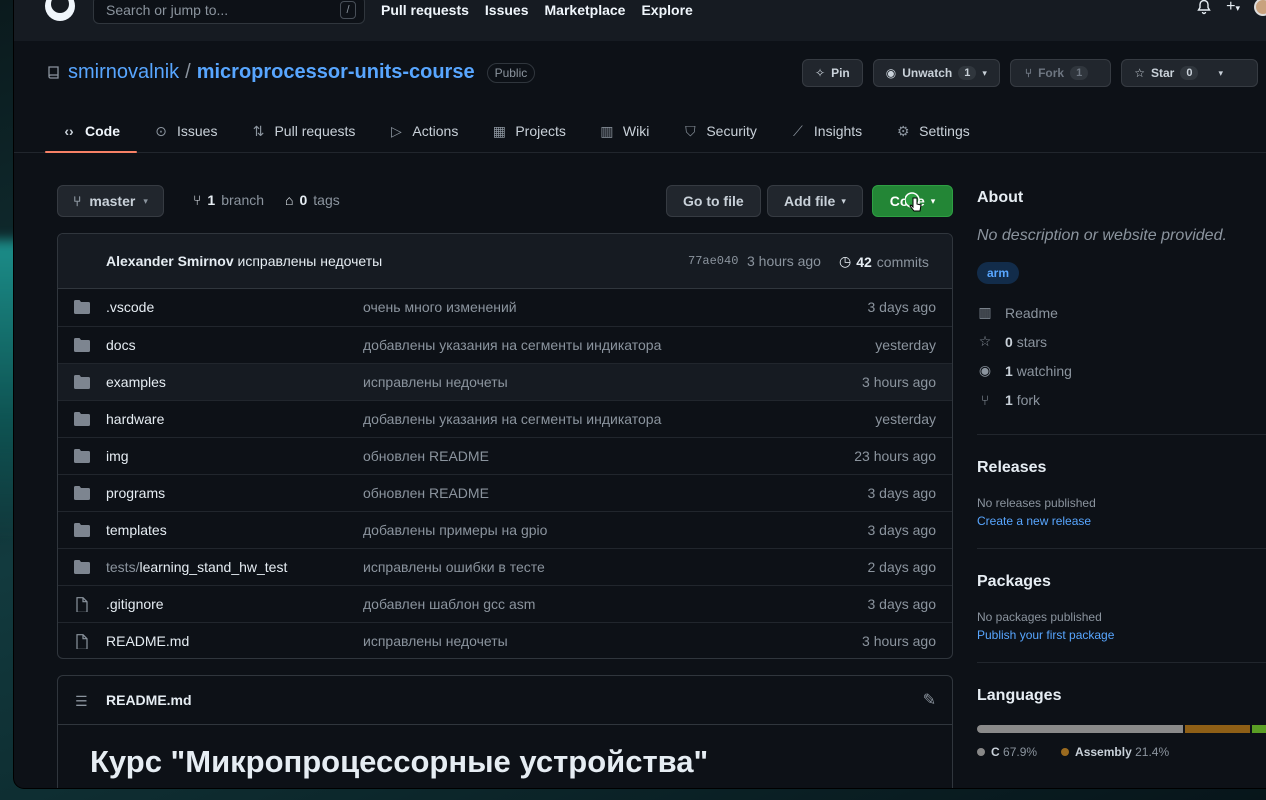 This screenshot has height=800, width=1266. What do you see at coordinates (985, 312) in the screenshot?
I see `book-icon: ▥` at bounding box center [985, 312].